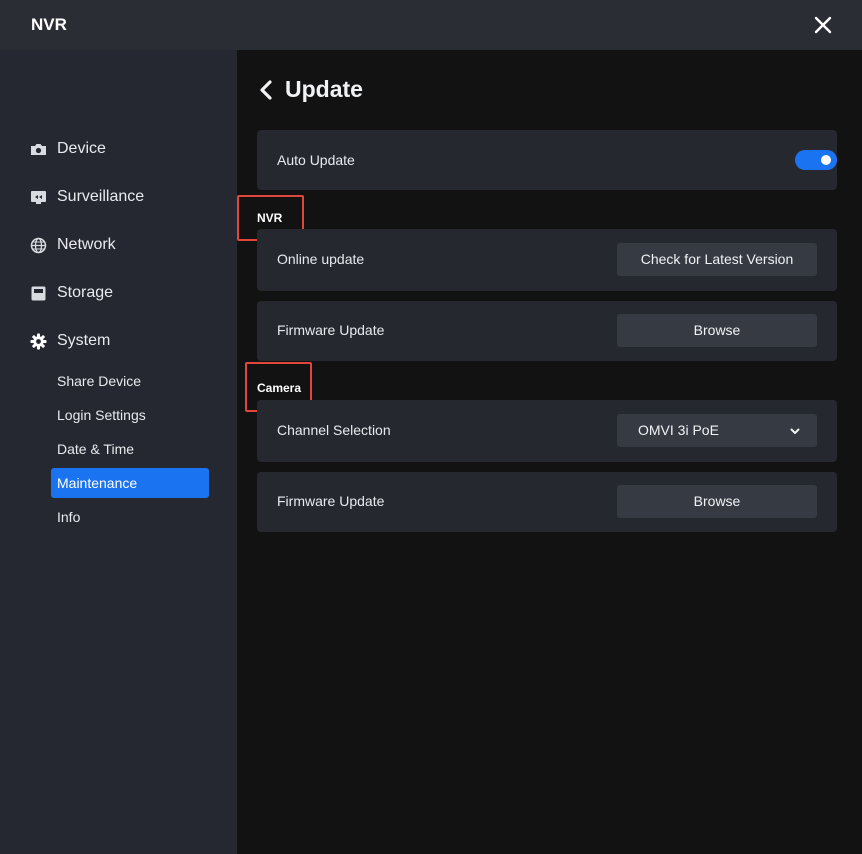 This screenshot has width=862, height=854. Describe the element at coordinates (547, 160) in the screenshot. I see `auto-update-row: Auto Update` at that location.